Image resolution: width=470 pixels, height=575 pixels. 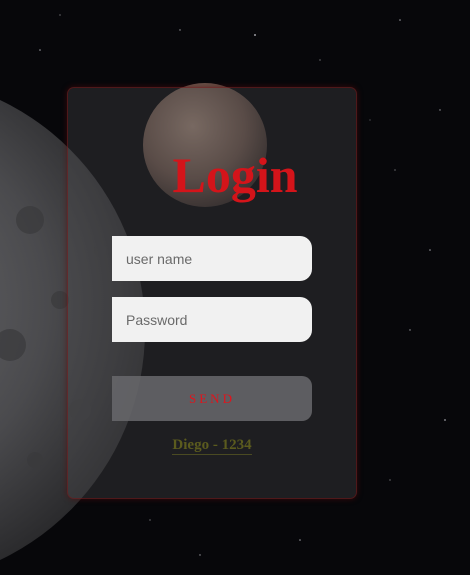 What do you see at coordinates (235, 175) in the screenshot?
I see `page-title: Login` at bounding box center [235, 175].